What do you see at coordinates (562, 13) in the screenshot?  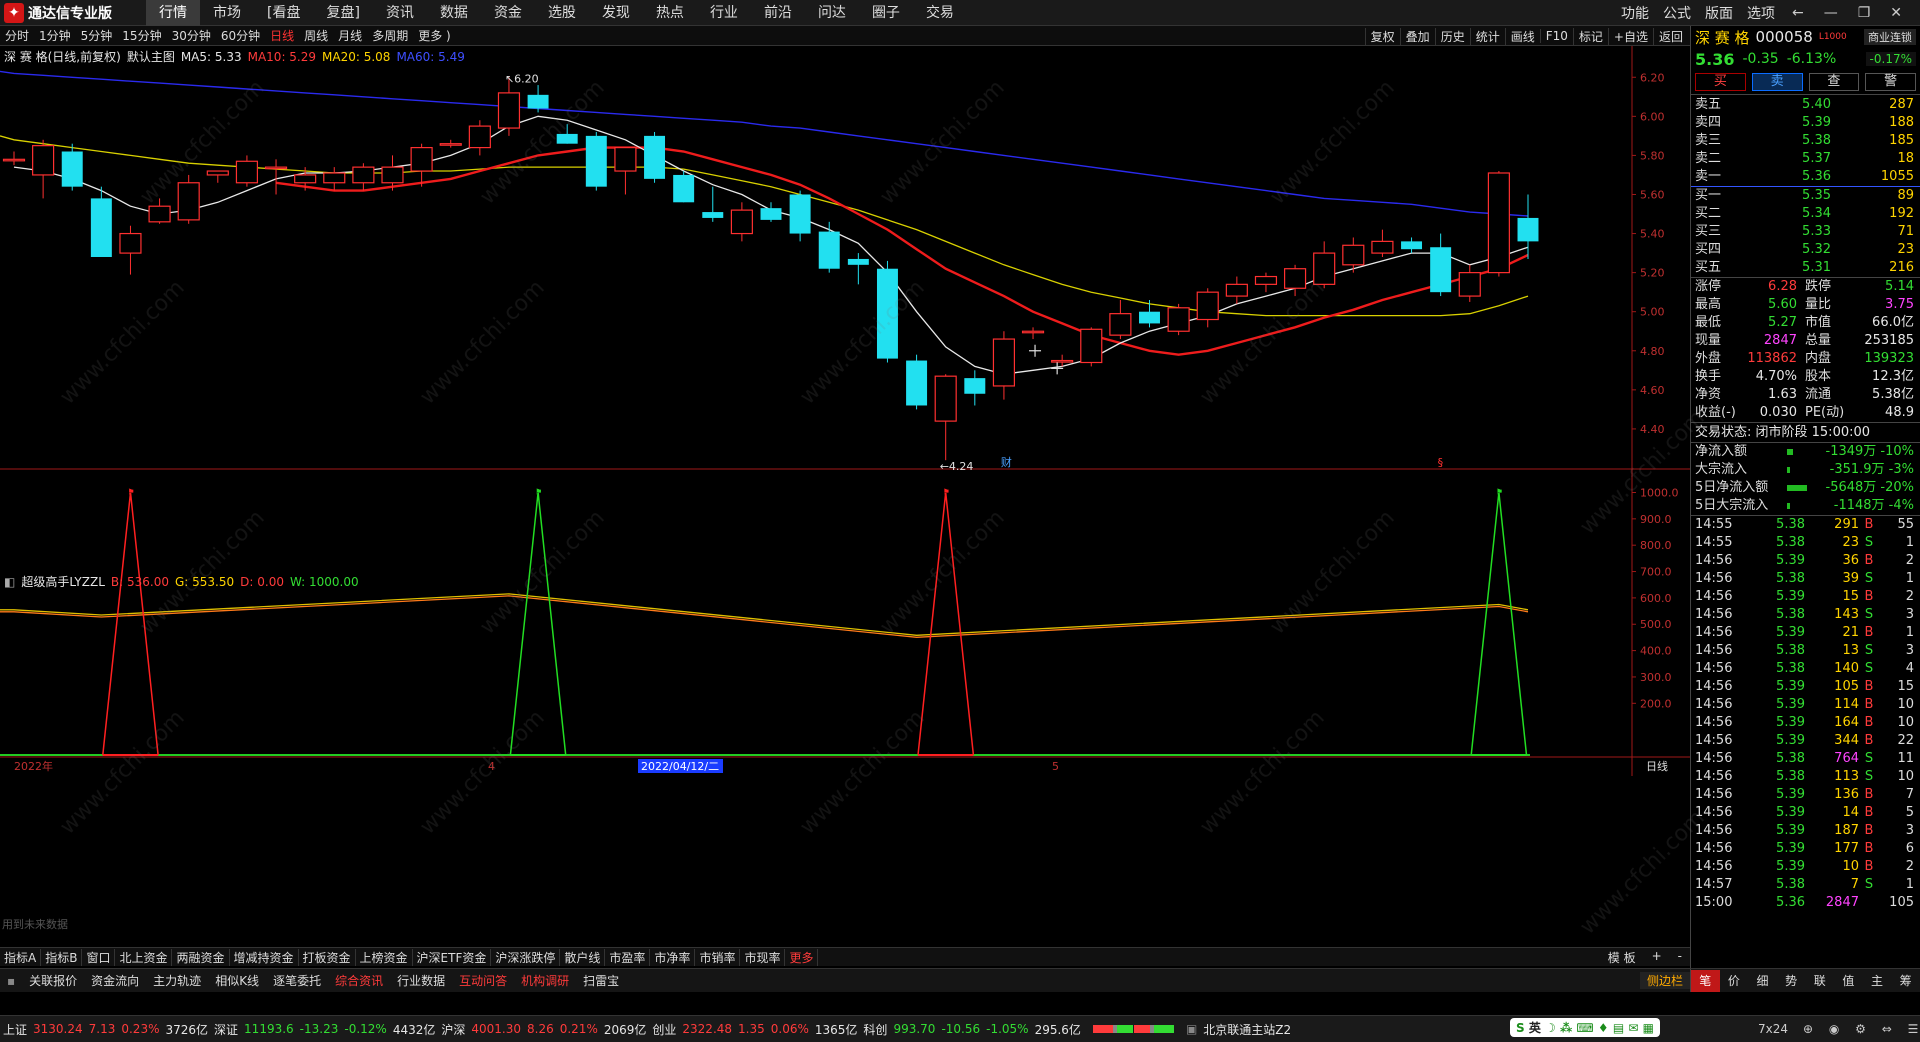 I see `menu-item-7: 选股` at bounding box center [562, 13].